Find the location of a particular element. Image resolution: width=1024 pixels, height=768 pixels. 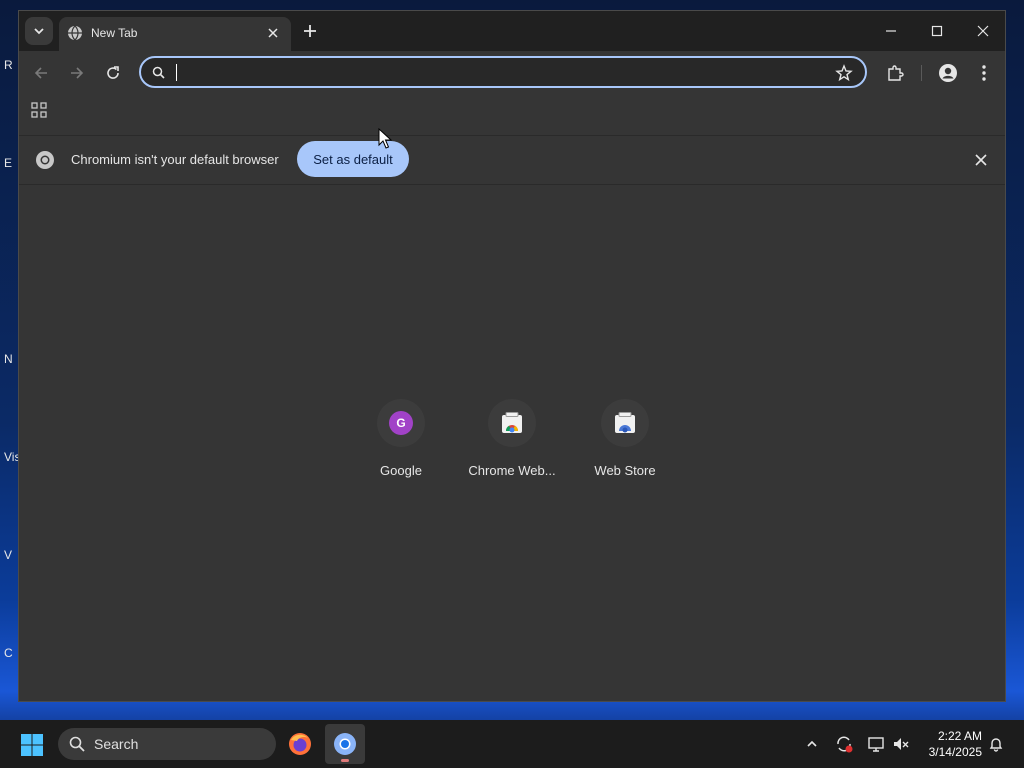

network-tray-button is located at coordinates (876, 744).